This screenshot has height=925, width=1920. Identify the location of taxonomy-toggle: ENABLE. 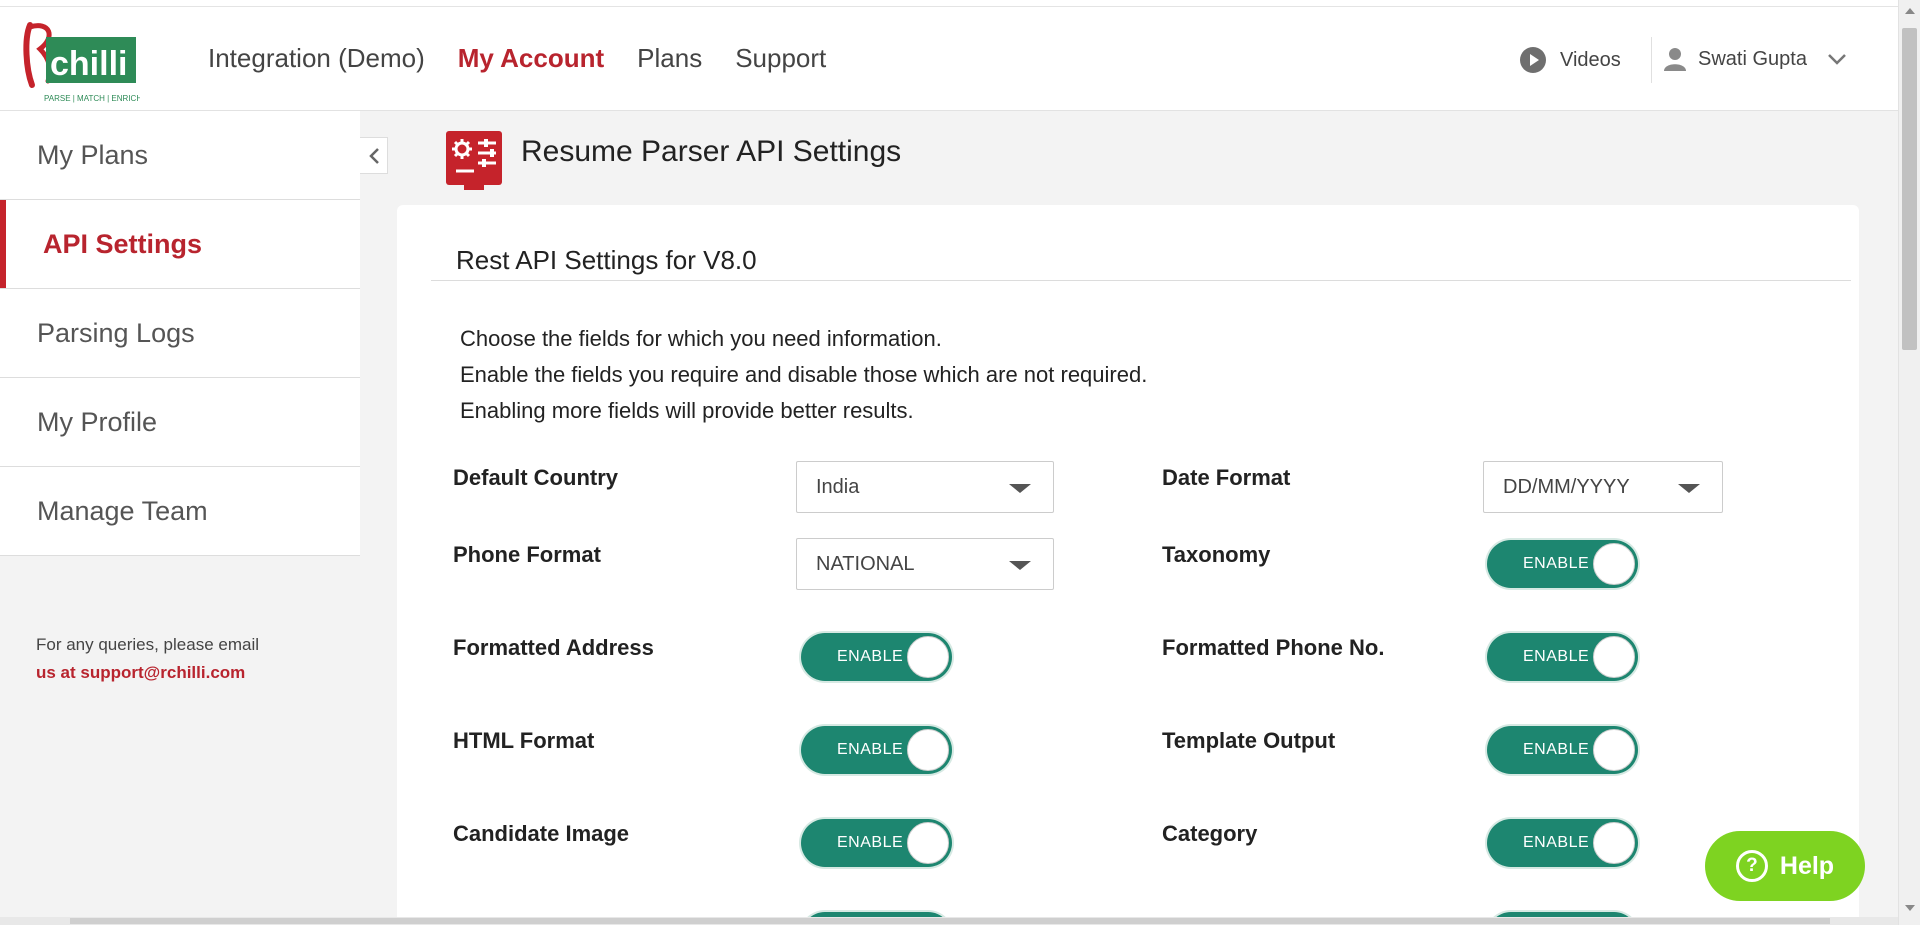
(1562, 564).